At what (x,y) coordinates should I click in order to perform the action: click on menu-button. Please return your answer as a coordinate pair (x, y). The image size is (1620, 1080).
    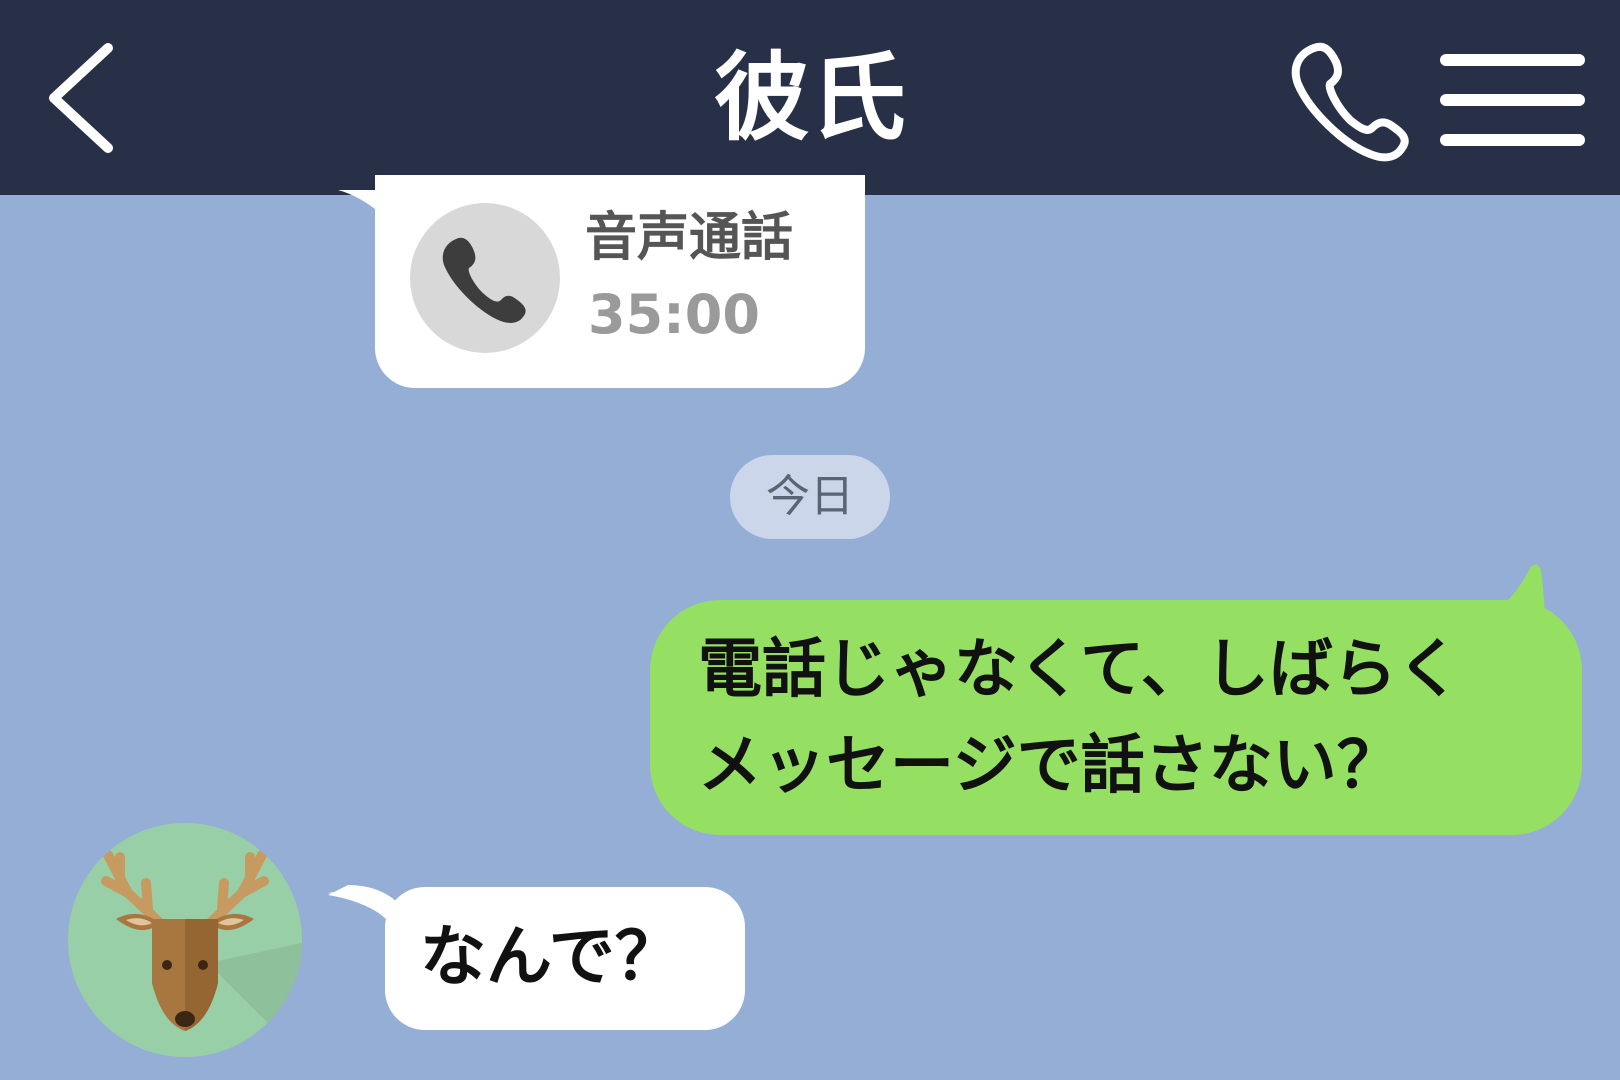
    Looking at the image, I should click on (1512, 100).